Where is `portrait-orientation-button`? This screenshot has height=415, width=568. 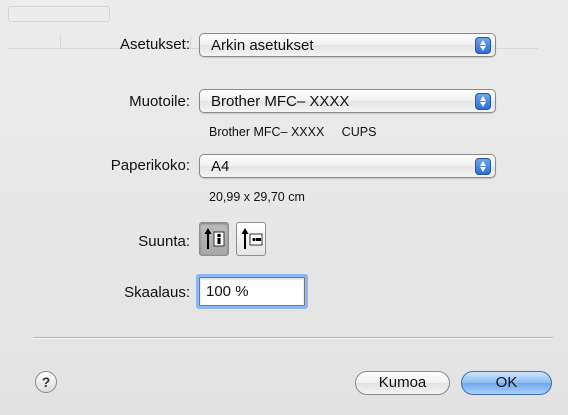 portrait-orientation-button is located at coordinates (214, 239).